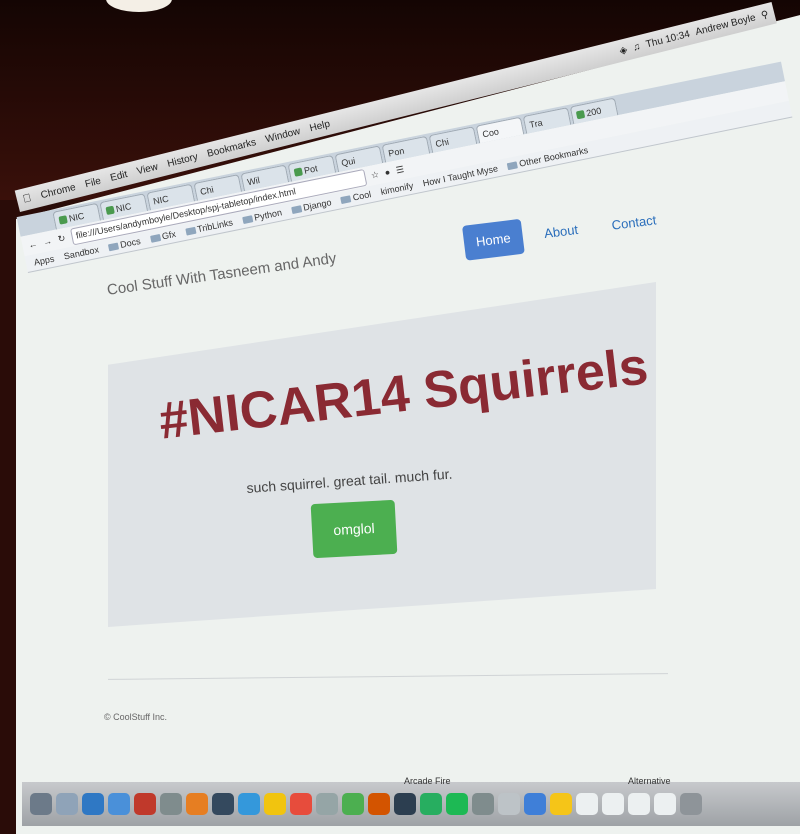 Image resolution: width=800 pixels, height=834 pixels. Describe the element at coordinates (145, 804) in the screenshot. I see `calendar-icon` at that location.